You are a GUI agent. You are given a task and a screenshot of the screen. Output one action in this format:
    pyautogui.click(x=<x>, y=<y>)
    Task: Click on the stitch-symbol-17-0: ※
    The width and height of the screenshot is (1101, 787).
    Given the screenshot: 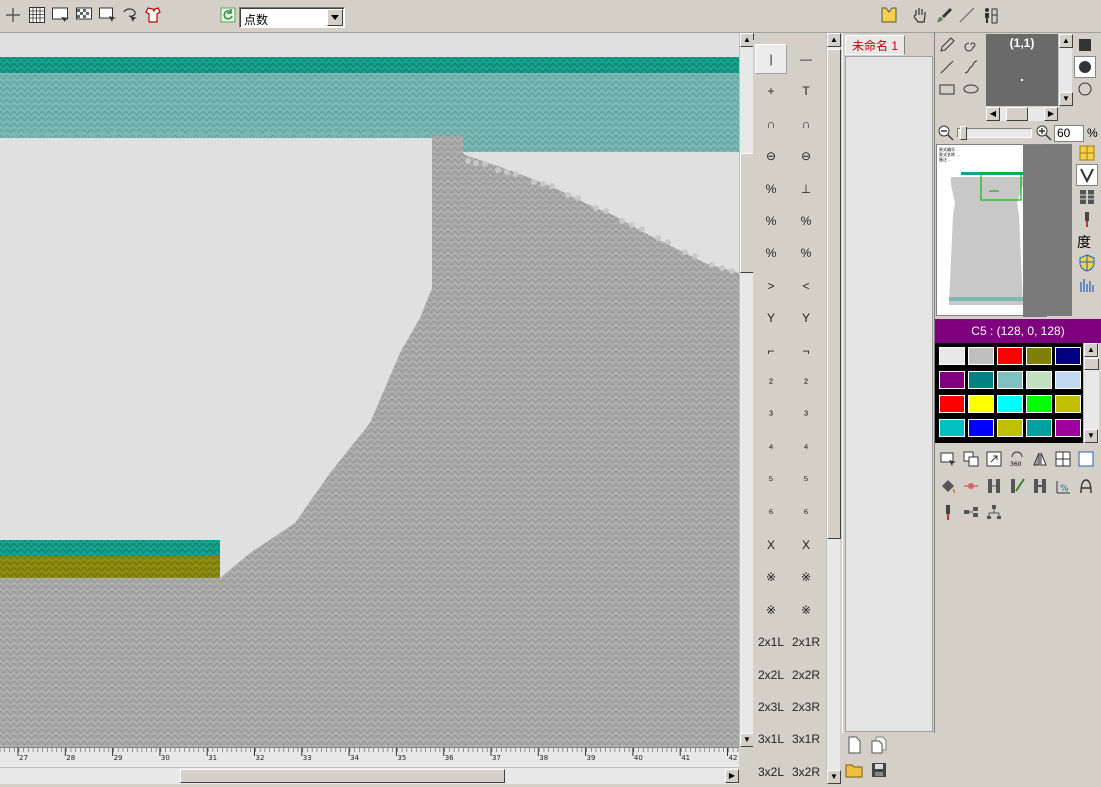 What is the action you would take?
    pyautogui.click(x=771, y=610)
    